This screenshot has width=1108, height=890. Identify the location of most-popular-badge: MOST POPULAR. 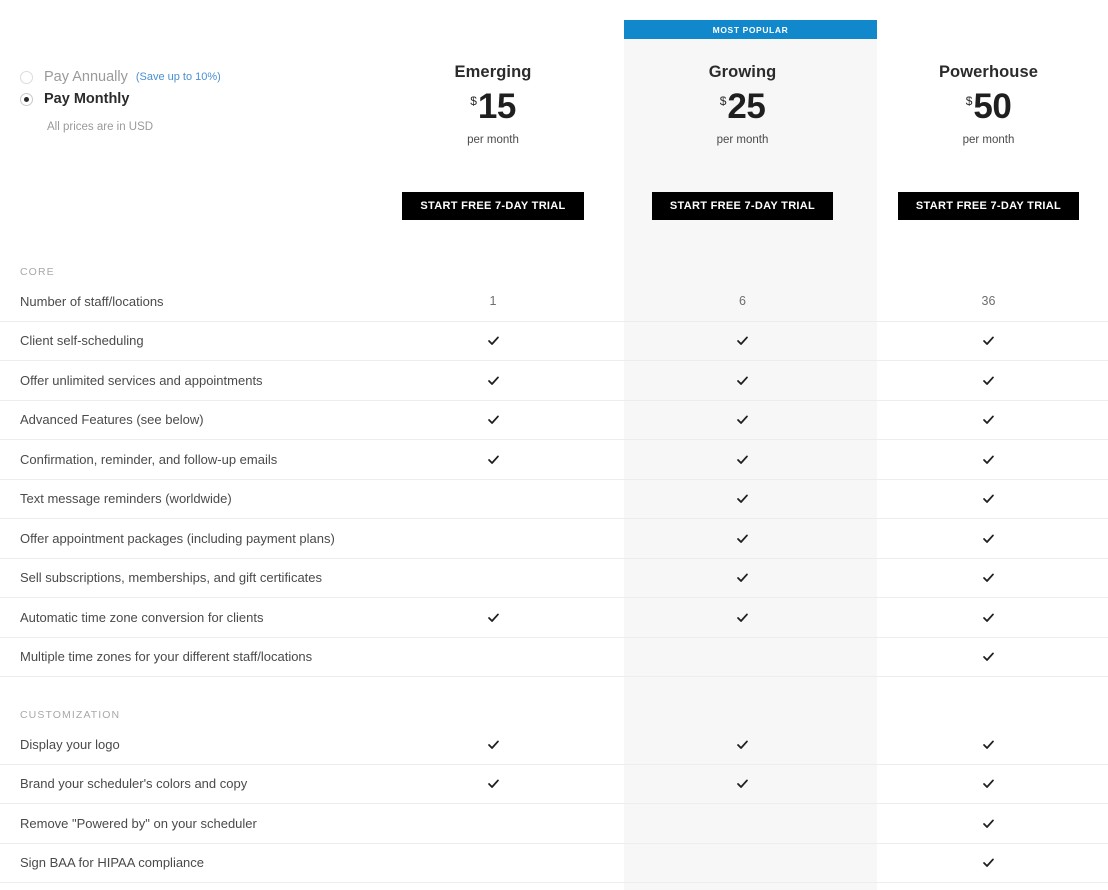
(750, 29).